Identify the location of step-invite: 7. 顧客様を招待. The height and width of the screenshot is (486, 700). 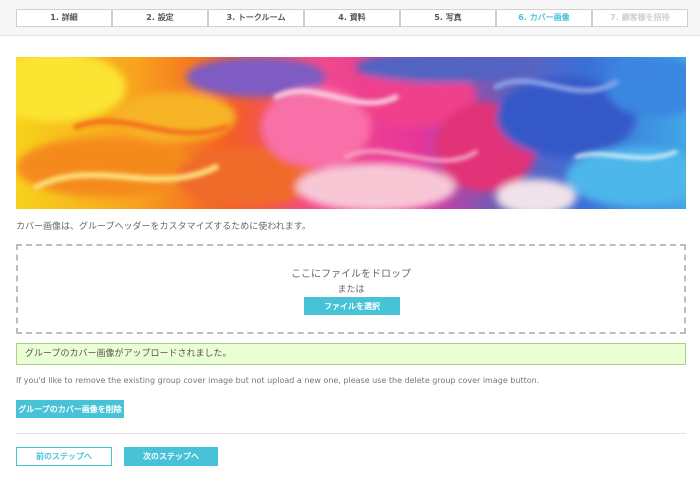
(640, 18).